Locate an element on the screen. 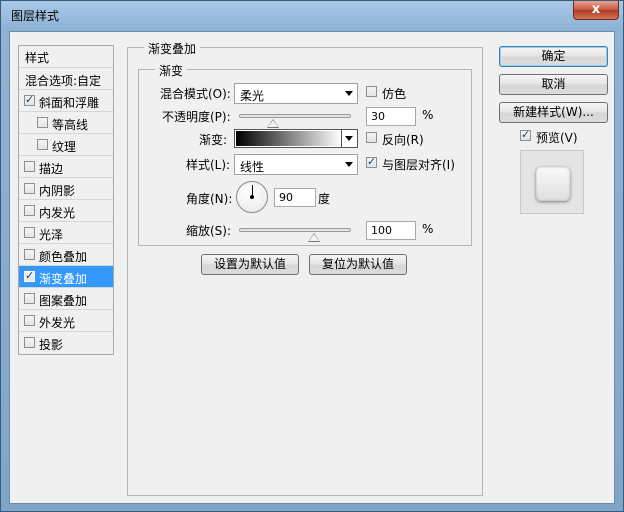 The height and width of the screenshot is (512, 624). style-item-label: 外发光 is located at coordinates (57, 323).